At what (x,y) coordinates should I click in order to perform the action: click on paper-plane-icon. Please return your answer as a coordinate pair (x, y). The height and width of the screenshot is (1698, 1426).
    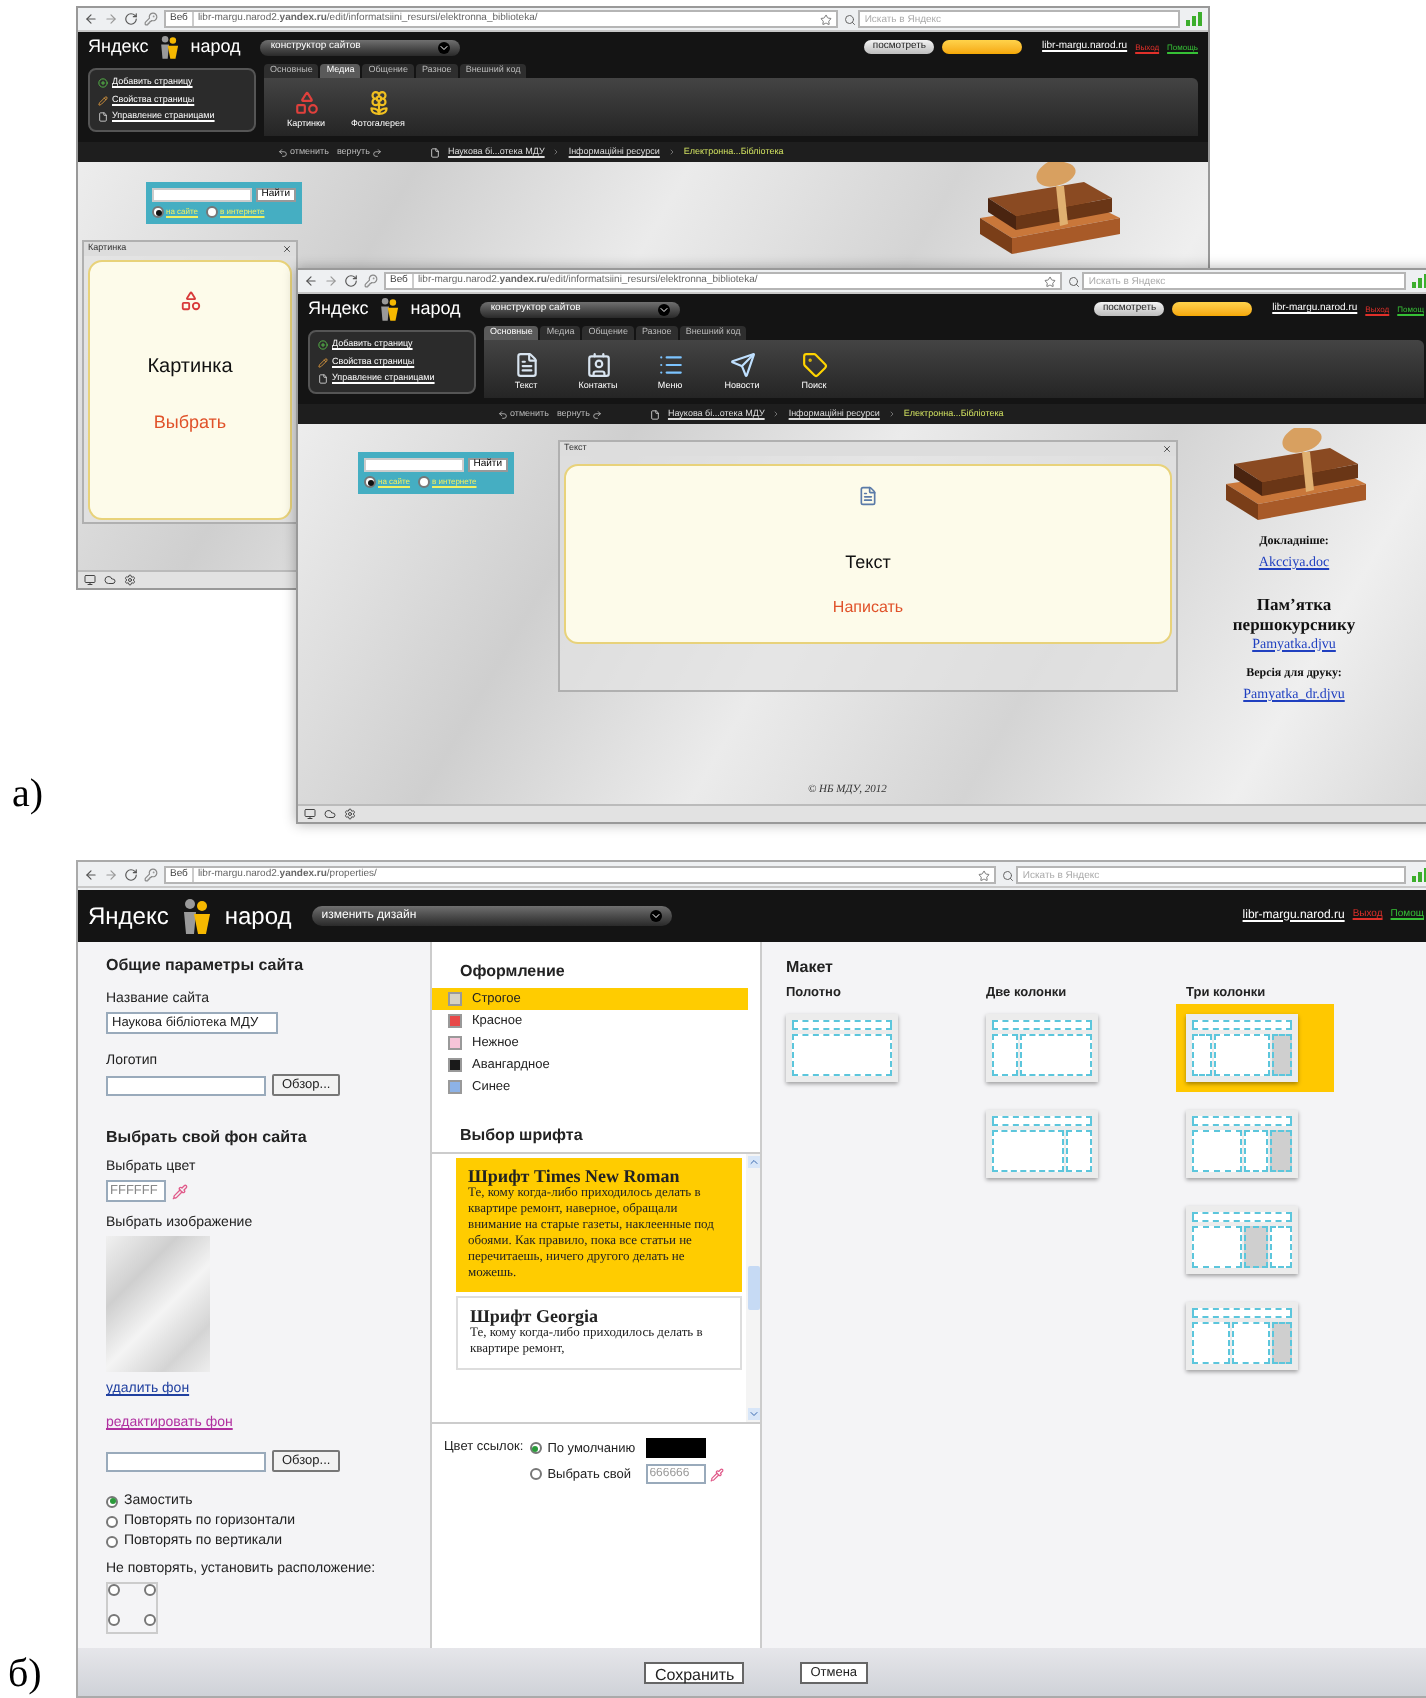
    Looking at the image, I should click on (742, 365).